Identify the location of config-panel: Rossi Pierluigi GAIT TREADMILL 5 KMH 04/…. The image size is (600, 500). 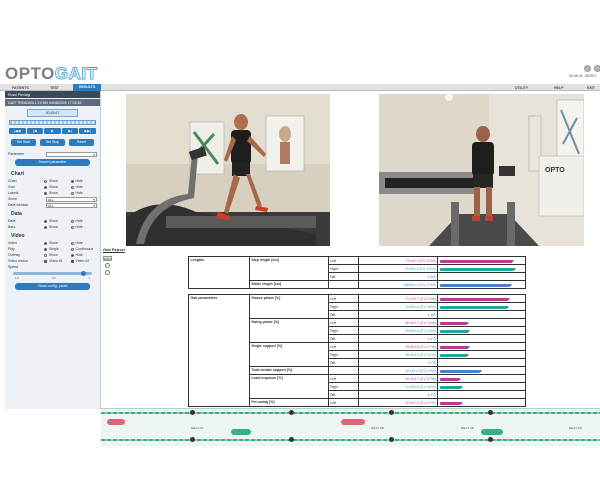
(53, 250).